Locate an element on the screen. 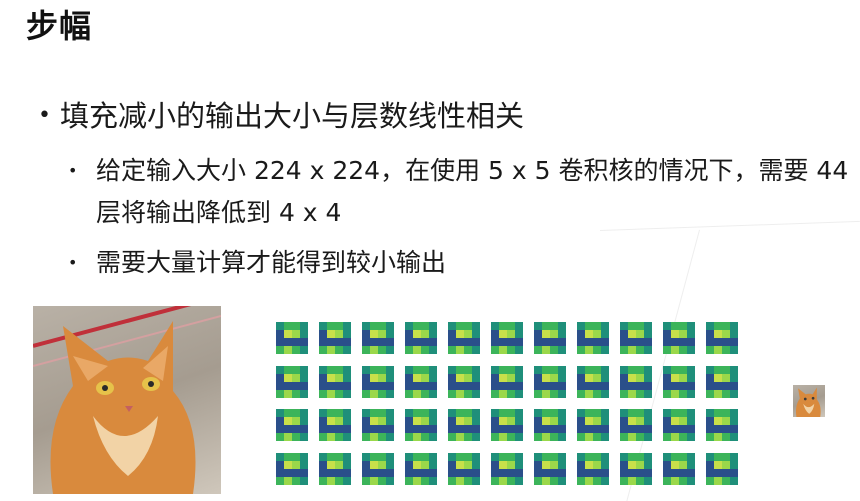 Image resolution: width=860 pixels, height=501 pixels. bullet-level-1: • 填充减小的输出大小与层数线性相关 is located at coordinates (281, 116).